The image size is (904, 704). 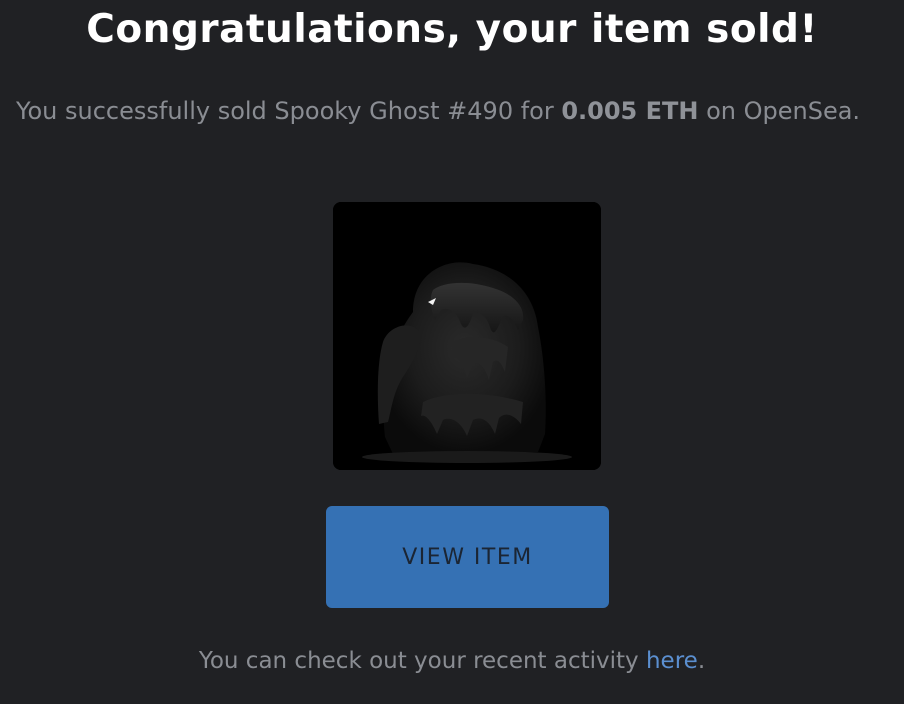 What do you see at coordinates (467, 557) in the screenshot?
I see `view-item-button: VIEW ITEM` at bounding box center [467, 557].